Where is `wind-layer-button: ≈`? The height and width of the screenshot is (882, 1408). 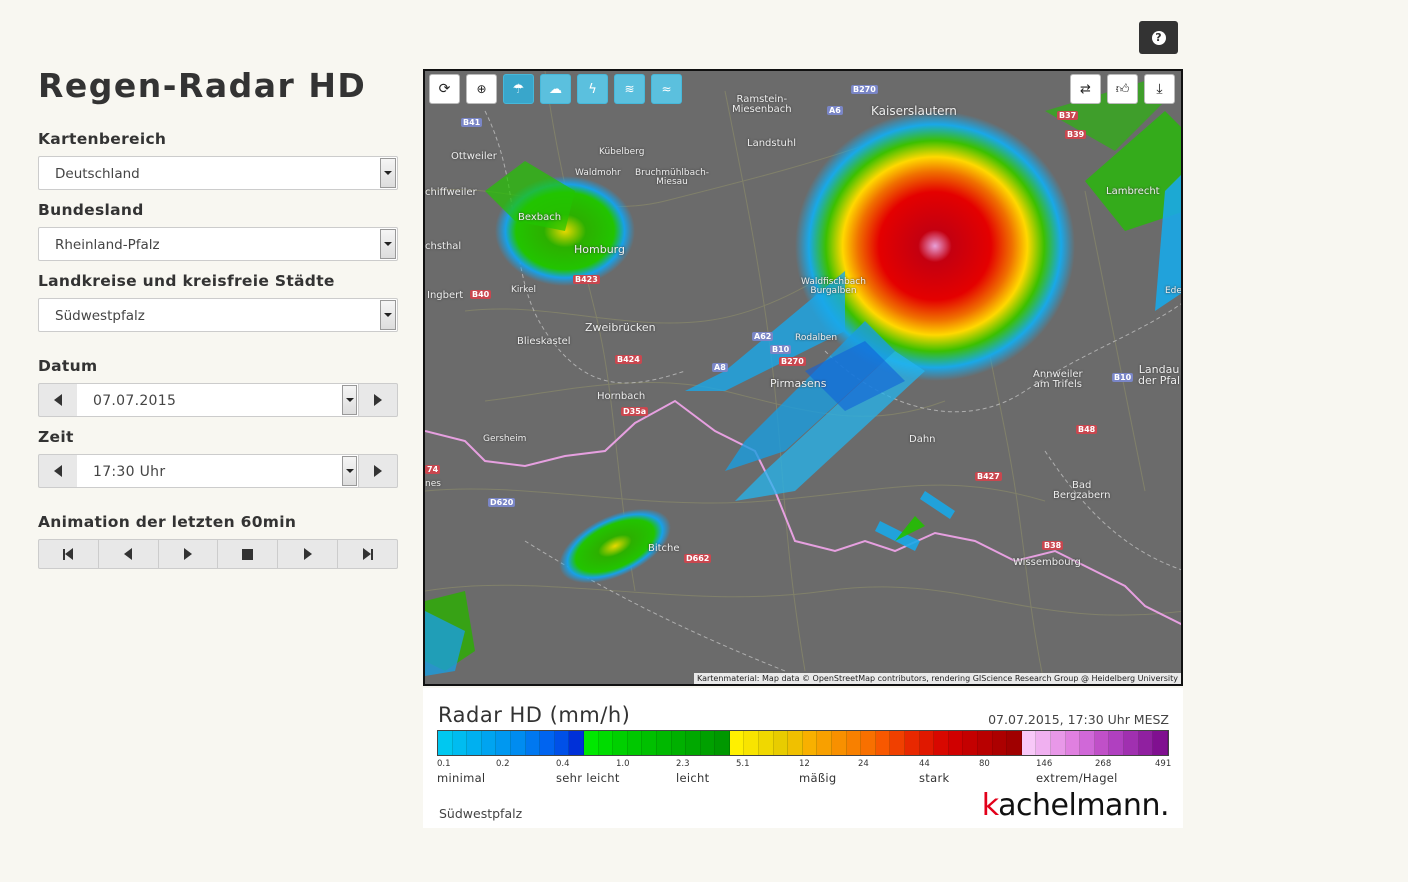
wind-layer-button: ≈ is located at coordinates (666, 89).